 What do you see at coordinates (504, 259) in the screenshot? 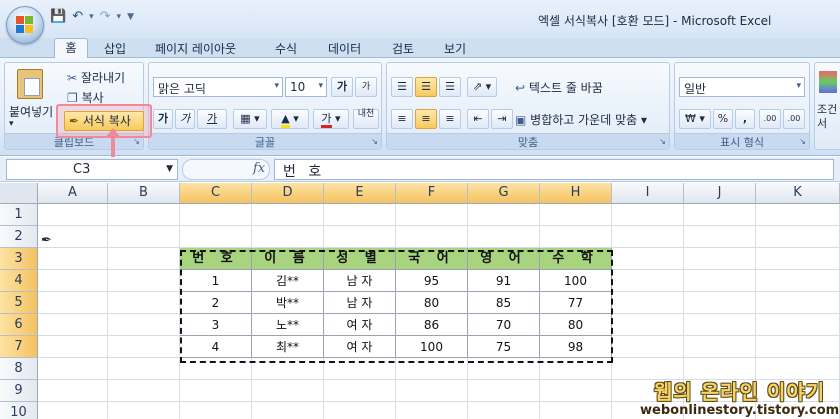
I see `table-header-cell: 영 어` at bounding box center [504, 259].